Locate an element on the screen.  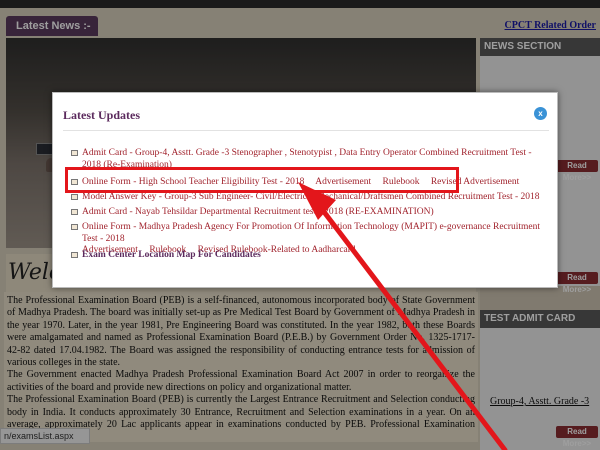
close-icon: x is located at coordinates (540, 113).